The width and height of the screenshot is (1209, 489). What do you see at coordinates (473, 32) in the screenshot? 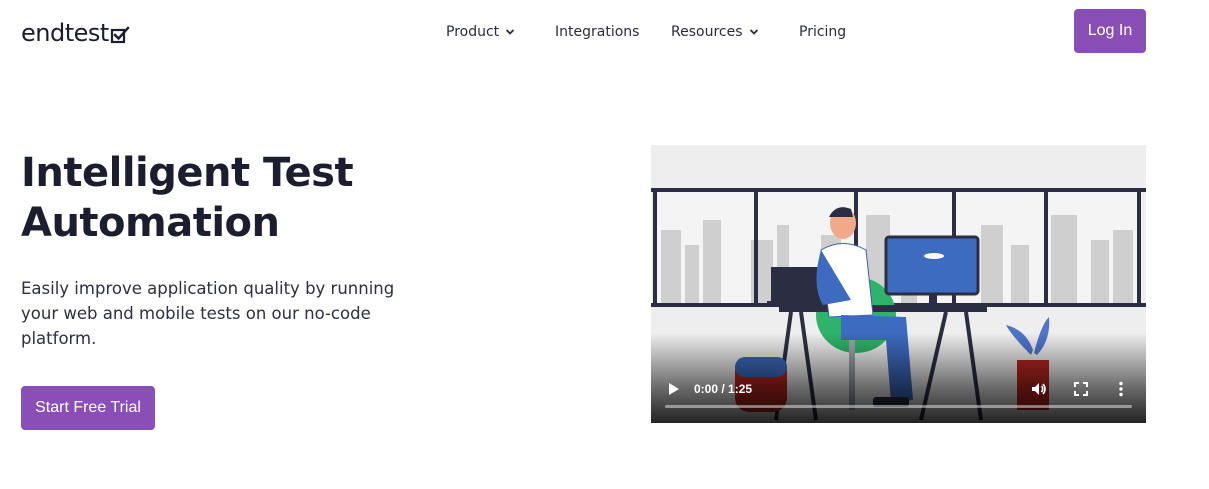
I see `nav-item-label: Product` at bounding box center [473, 32].